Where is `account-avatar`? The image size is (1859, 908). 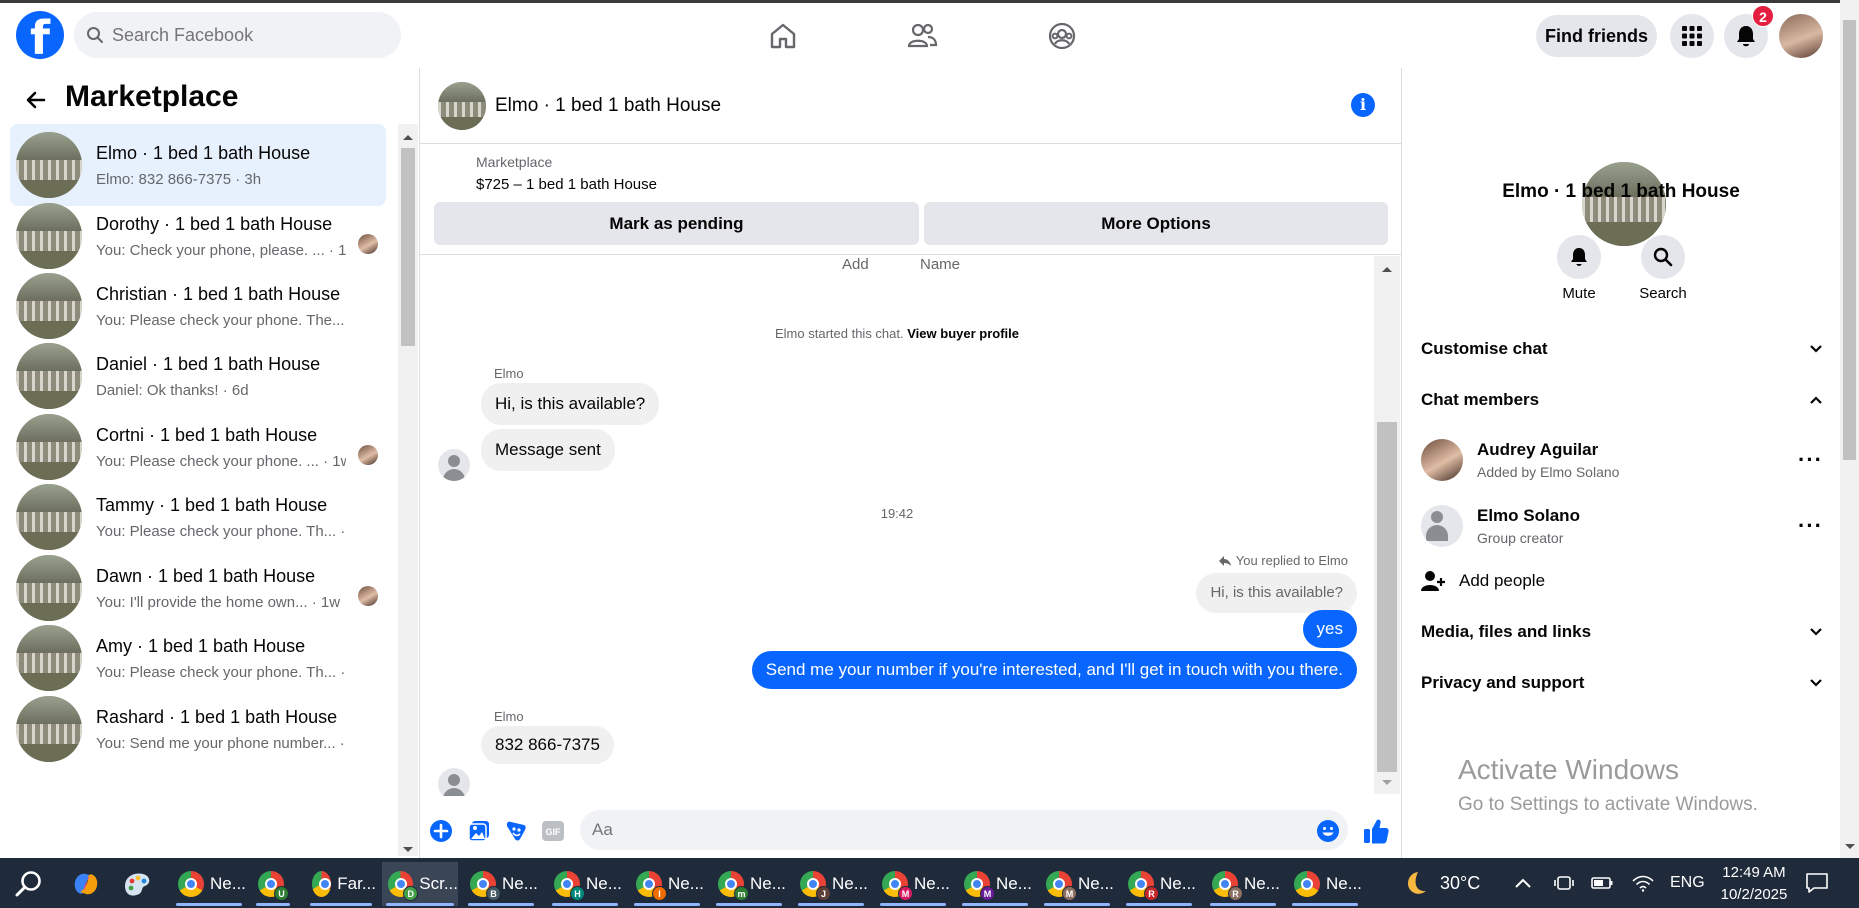
account-avatar is located at coordinates (1801, 36).